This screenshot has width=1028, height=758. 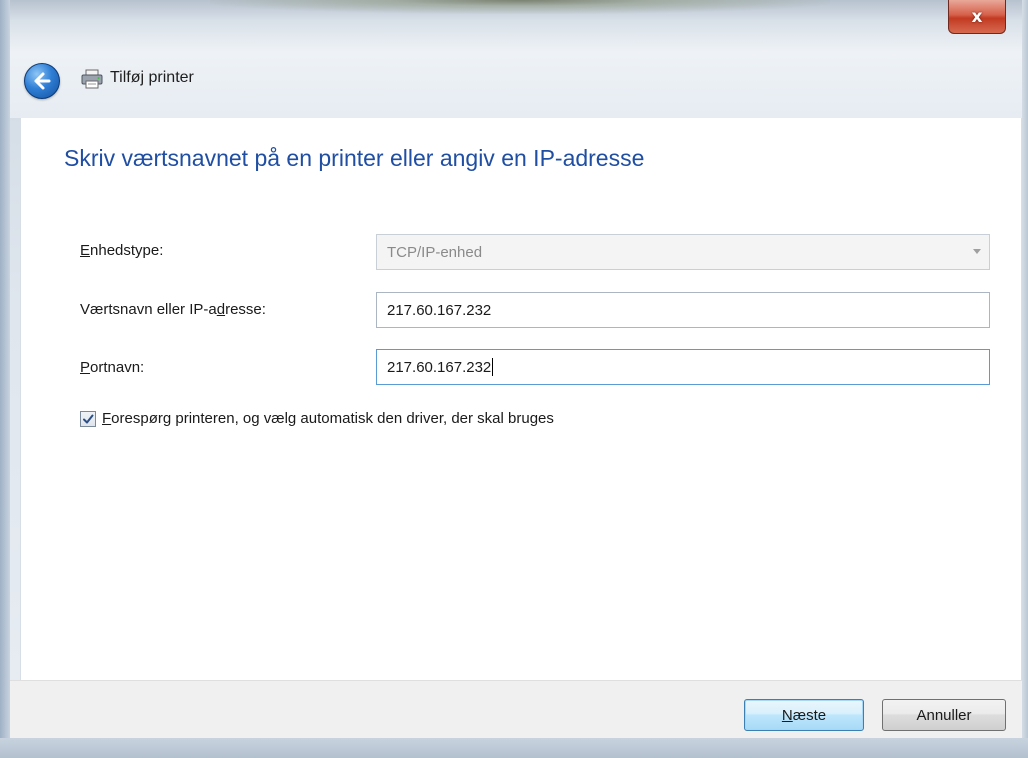 I want to click on back-button, so click(x=42, y=81).